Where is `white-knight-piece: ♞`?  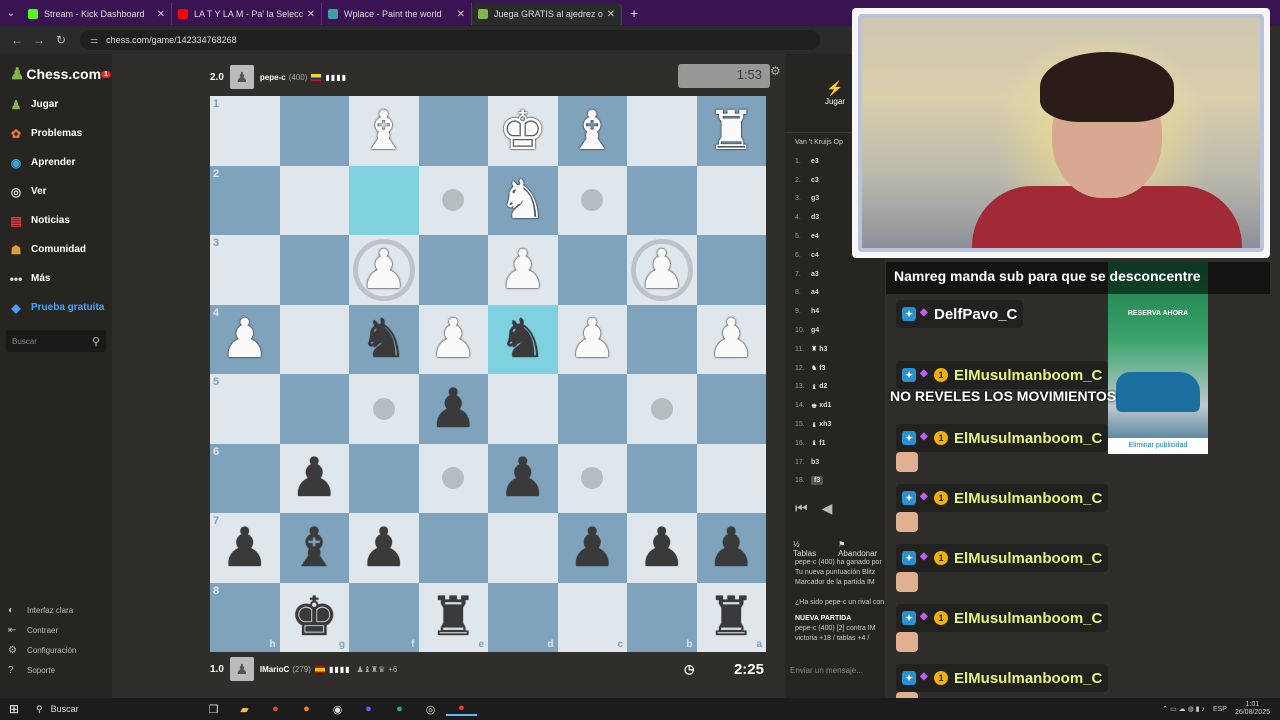
white-knight-piece: ♞ is located at coordinates (523, 200).